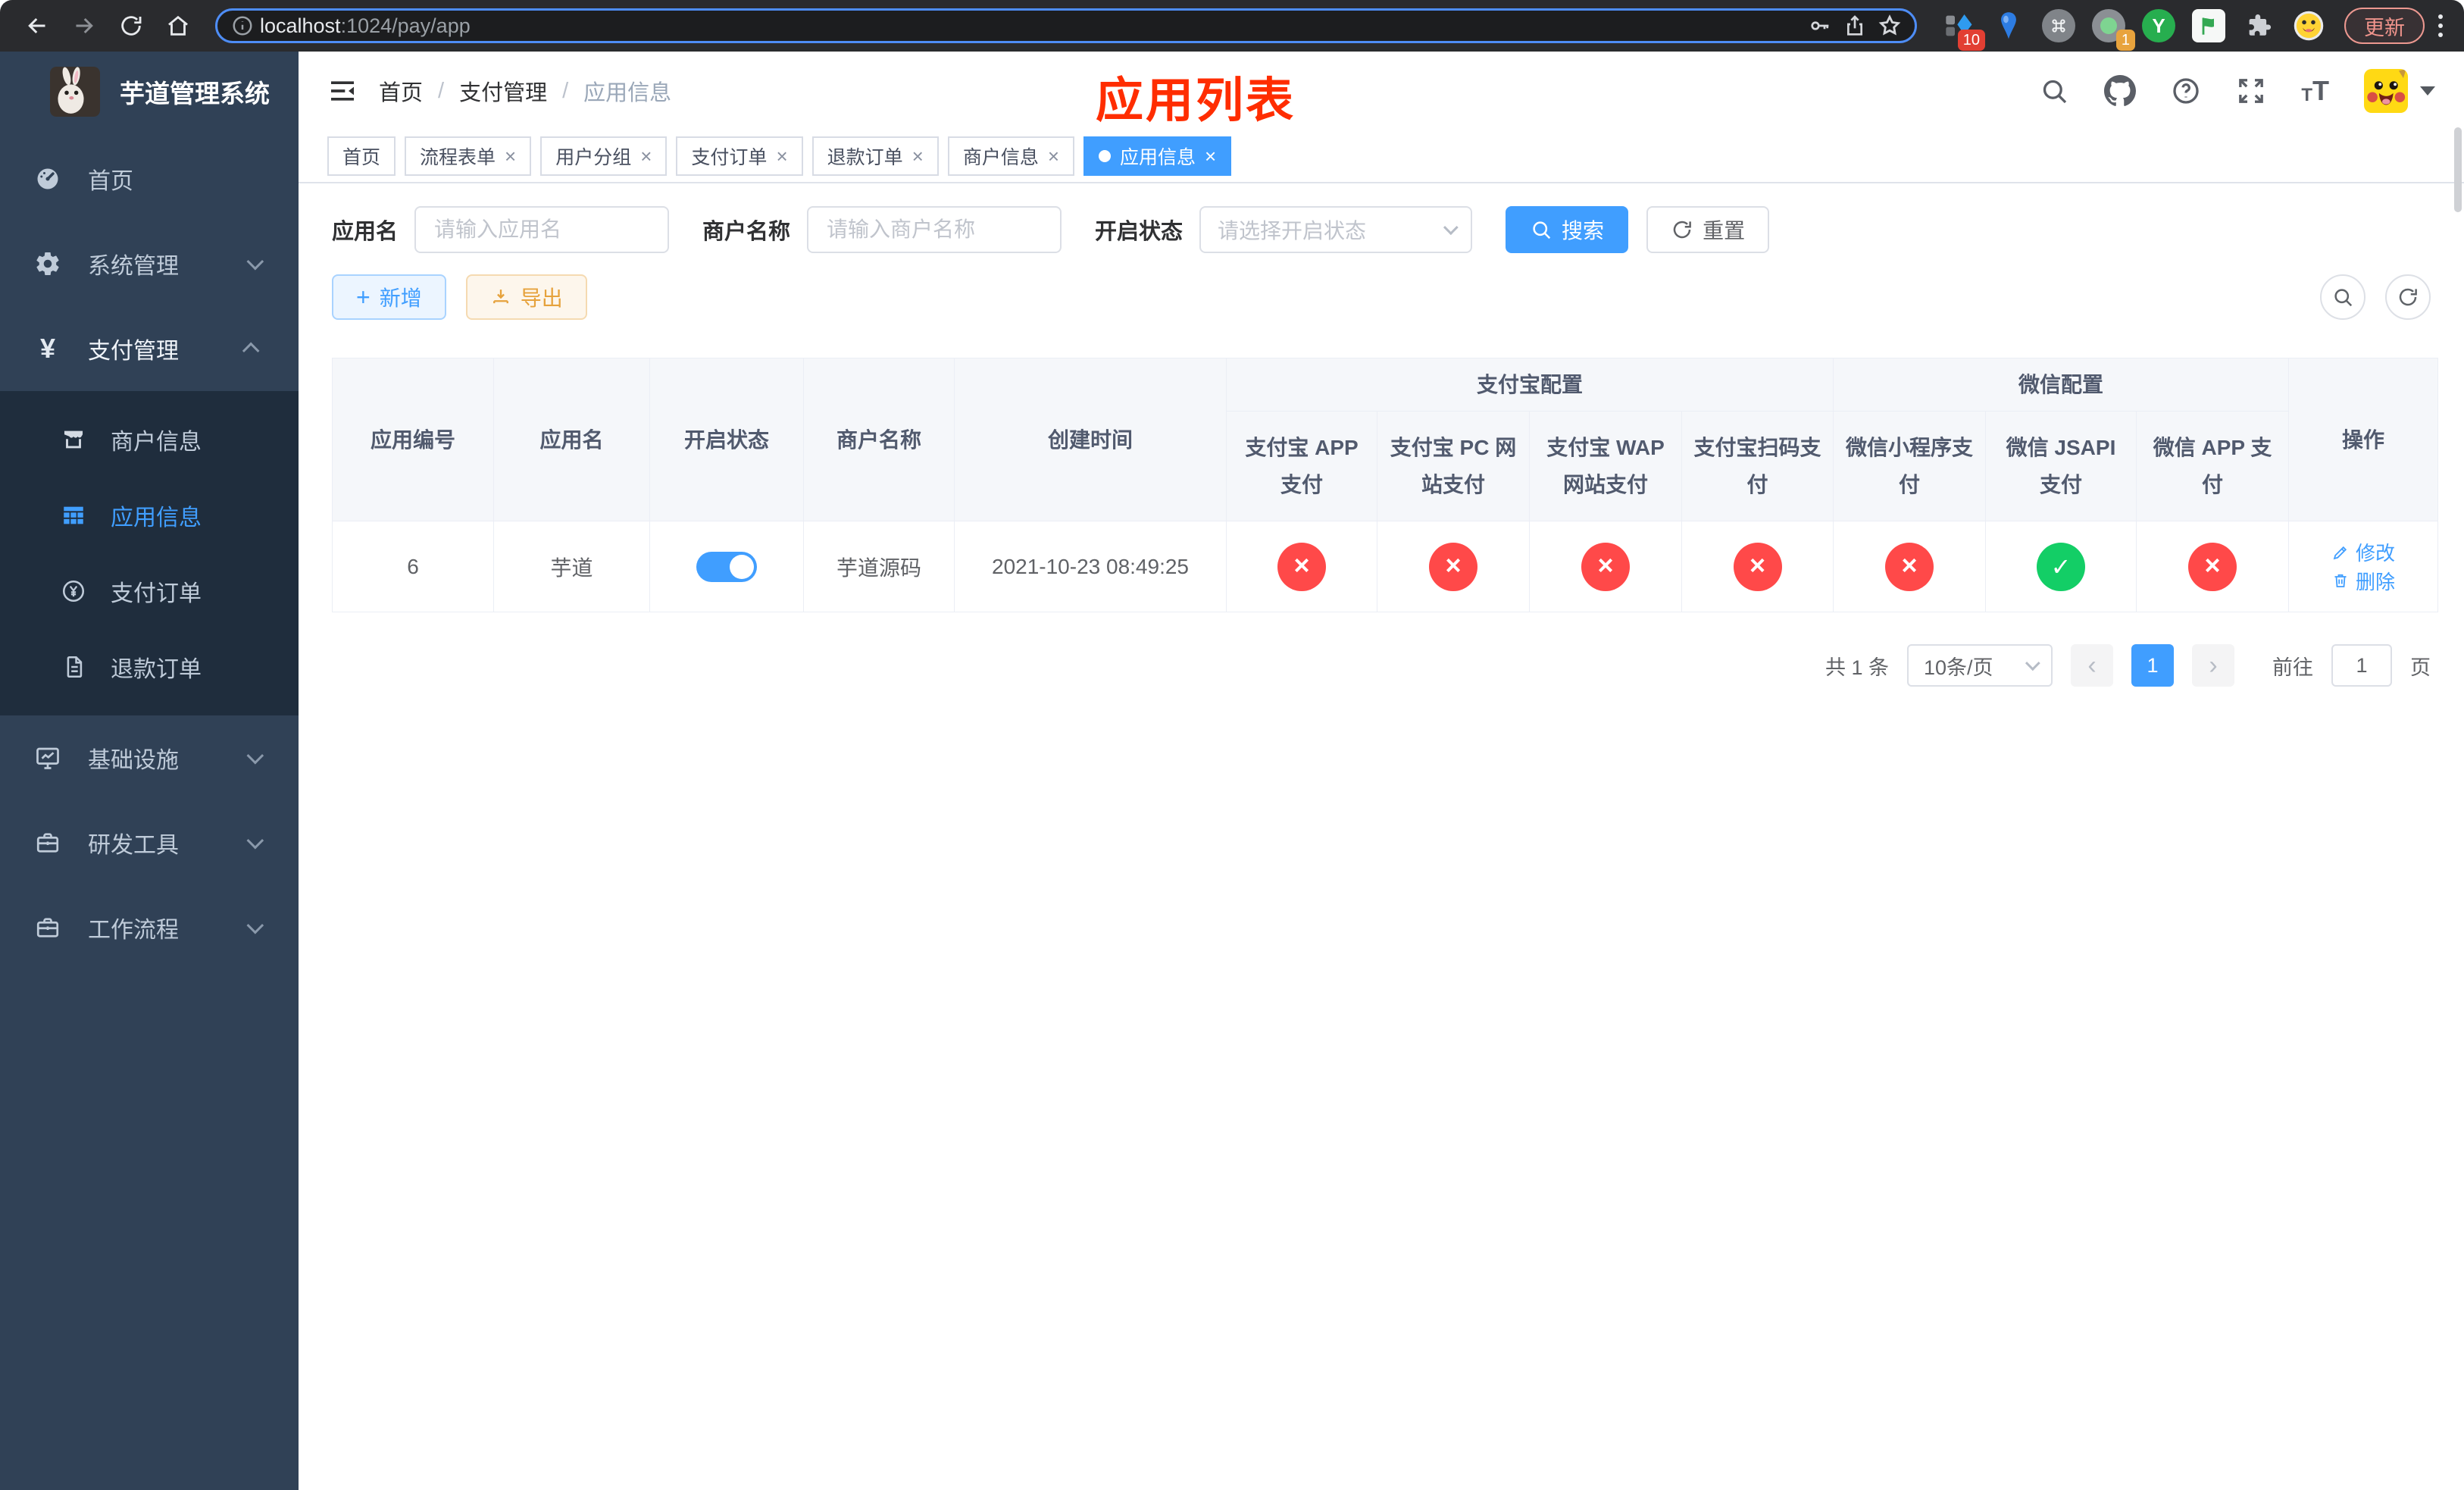  What do you see at coordinates (2158, 26) in the screenshot?
I see `extension-y-icon: Y` at bounding box center [2158, 26].